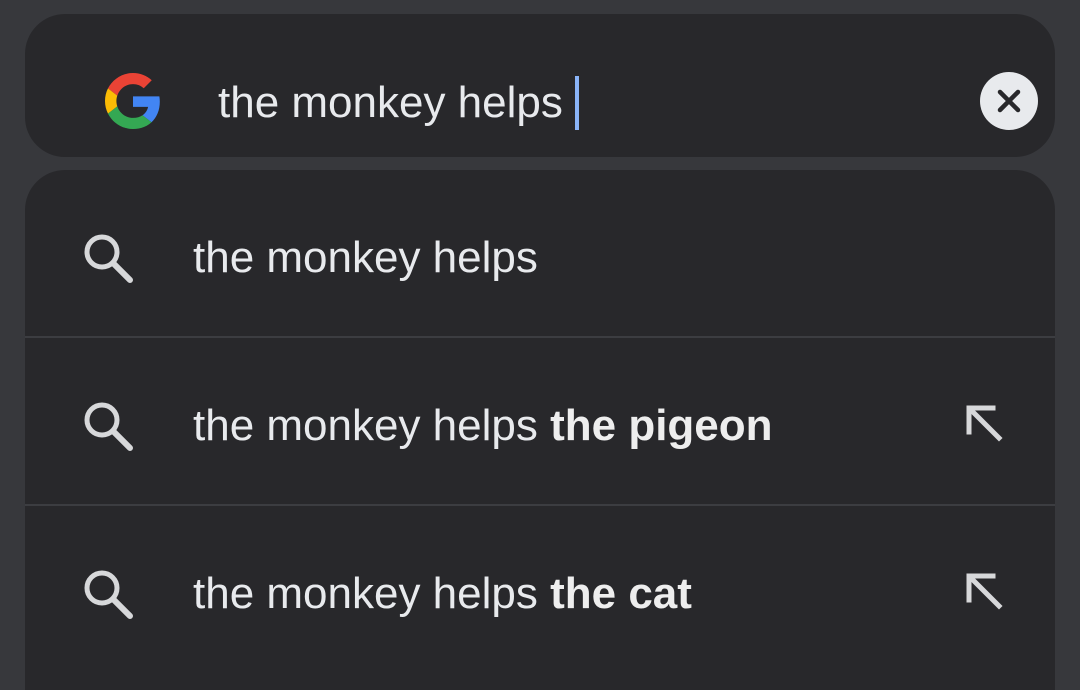 Image resolution: width=1080 pixels, height=690 pixels. I want to click on search-input: the monkey helps, so click(398, 103).